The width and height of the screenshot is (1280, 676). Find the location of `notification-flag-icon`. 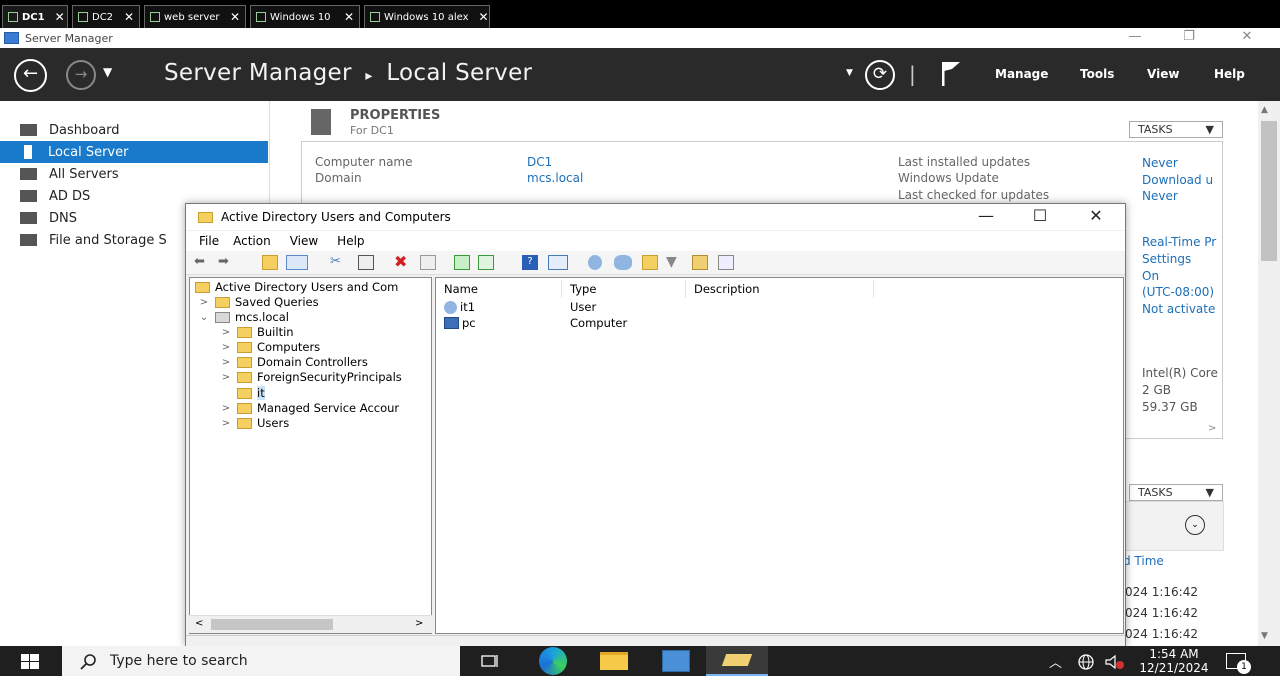

notification-flag-icon is located at coordinates (951, 74).